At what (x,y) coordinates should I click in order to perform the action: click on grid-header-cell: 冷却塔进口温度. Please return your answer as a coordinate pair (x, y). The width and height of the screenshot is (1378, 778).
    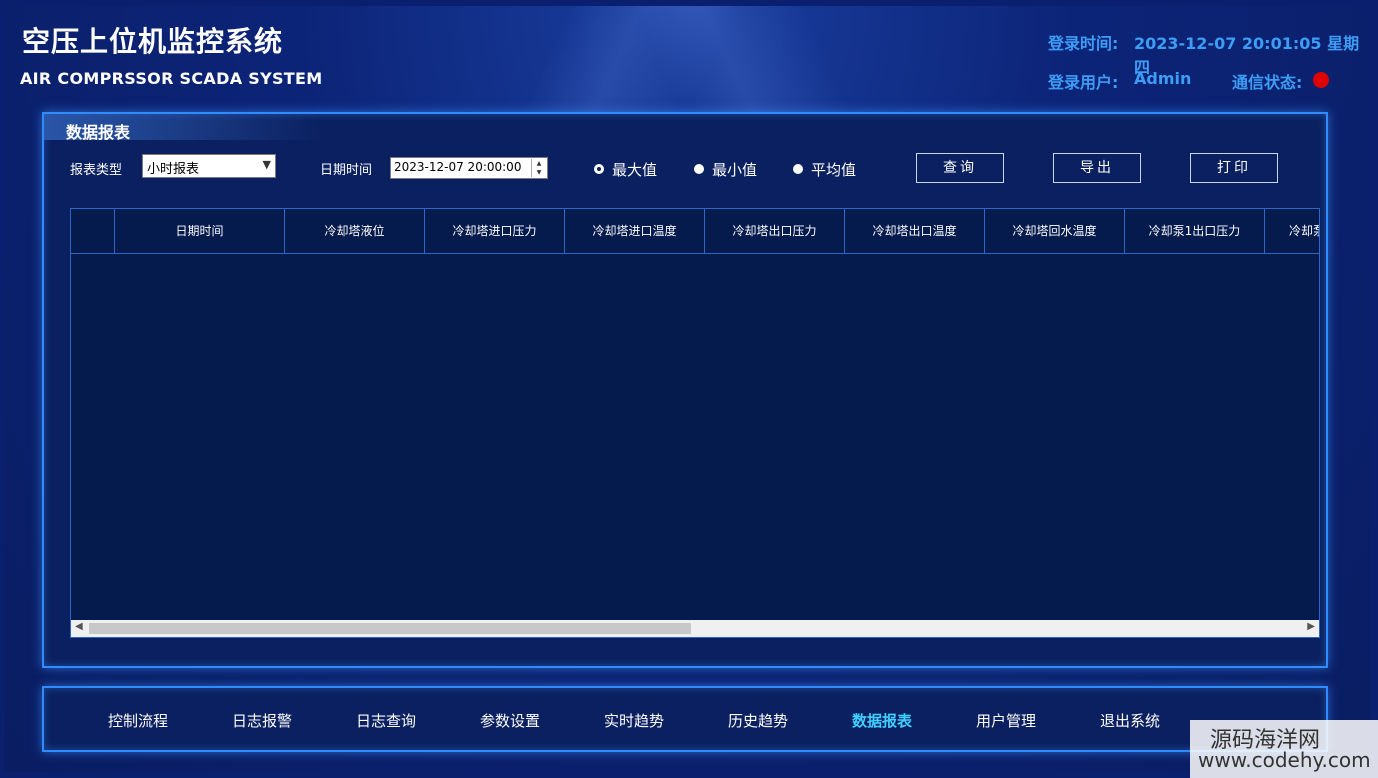
    Looking at the image, I should click on (635, 231).